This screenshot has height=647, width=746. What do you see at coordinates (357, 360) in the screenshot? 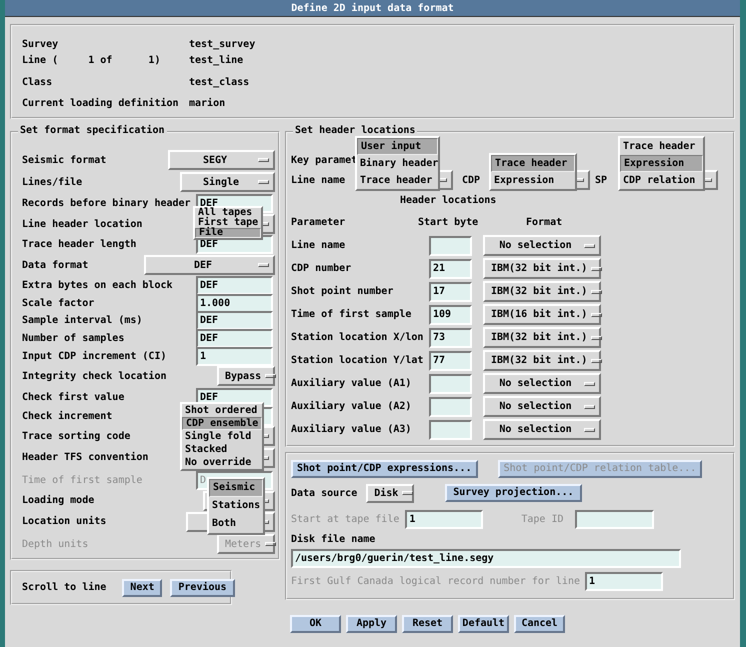
I see `parameter-label: Station location Y/lat` at bounding box center [357, 360].